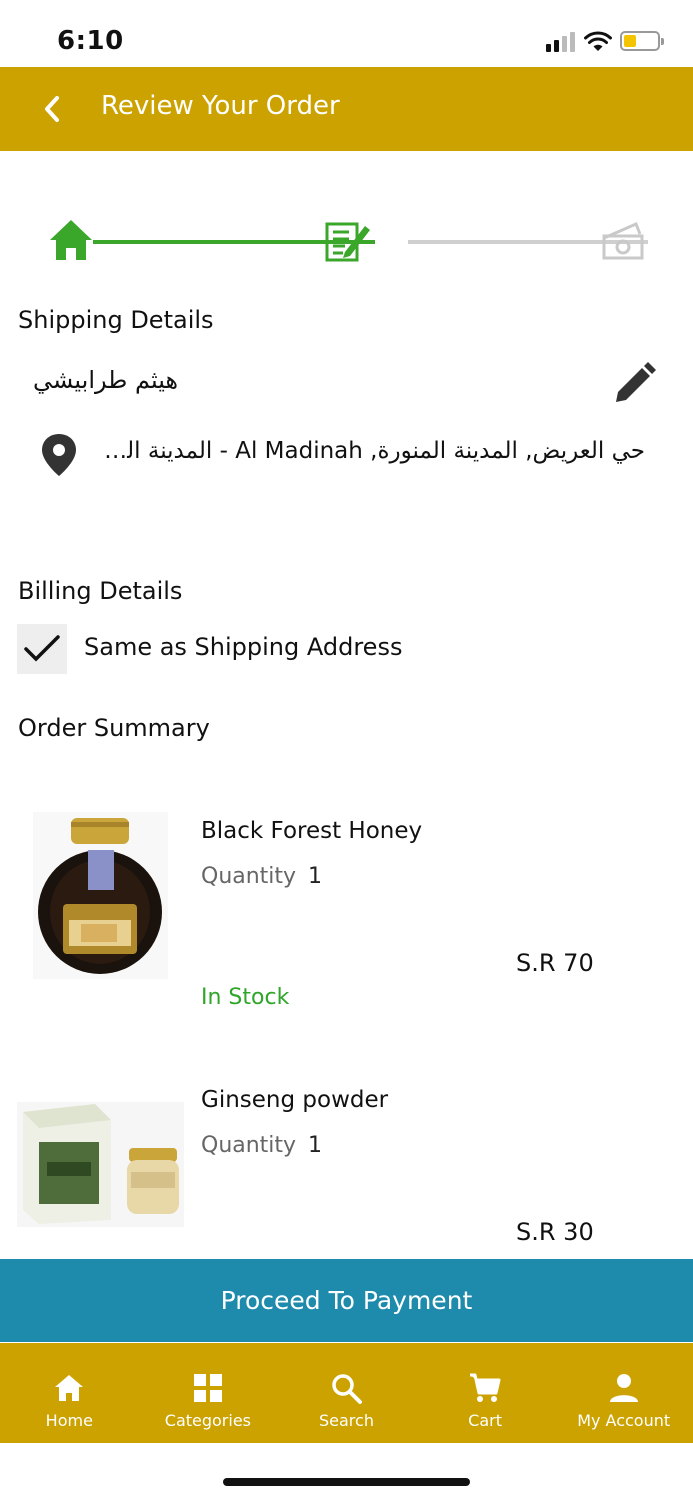 This screenshot has width=693, height=1500. What do you see at coordinates (295, 1100) in the screenshot?
I see `product-name: Ginseng powder` at bounding box center [295, 1100].